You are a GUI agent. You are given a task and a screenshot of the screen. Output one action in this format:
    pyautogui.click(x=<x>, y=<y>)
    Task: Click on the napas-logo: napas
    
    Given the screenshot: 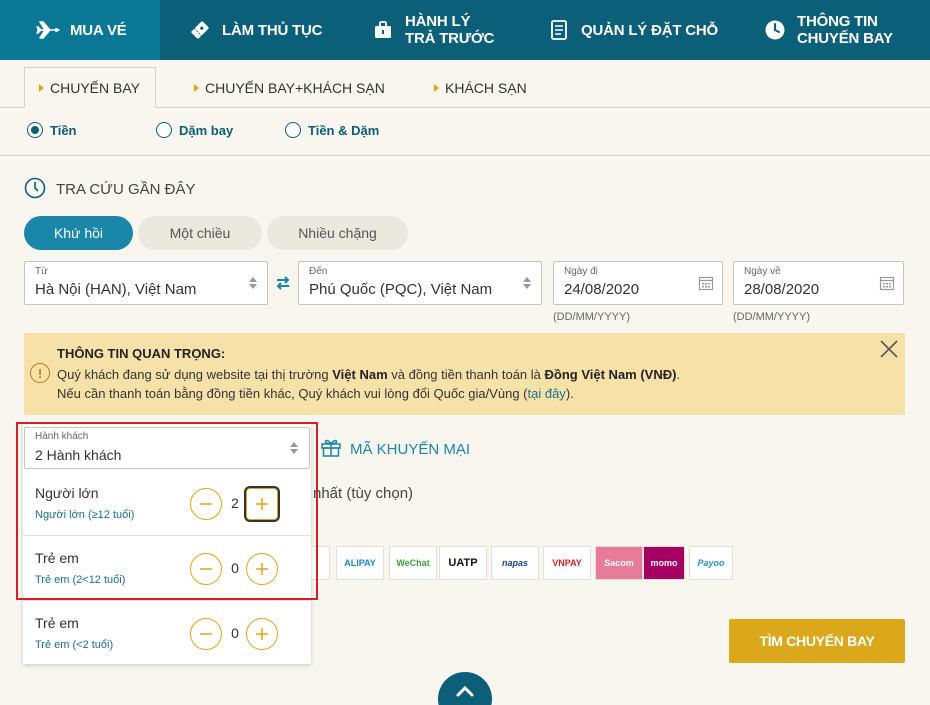 What is the action you would take?
    pyautogui.click(x=515, y=563)
    